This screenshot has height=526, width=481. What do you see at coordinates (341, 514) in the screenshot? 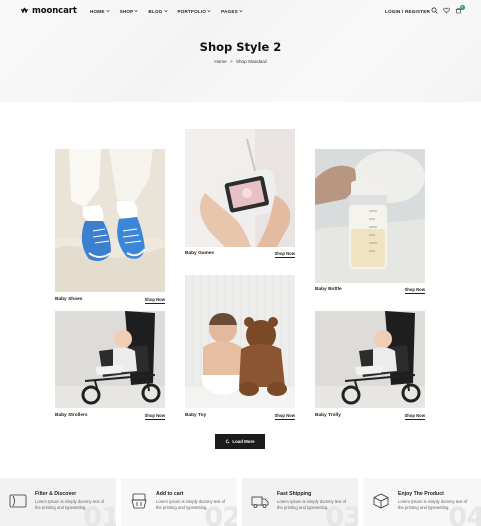
I see `feature-number: 03` at bounding box center [341, 514].